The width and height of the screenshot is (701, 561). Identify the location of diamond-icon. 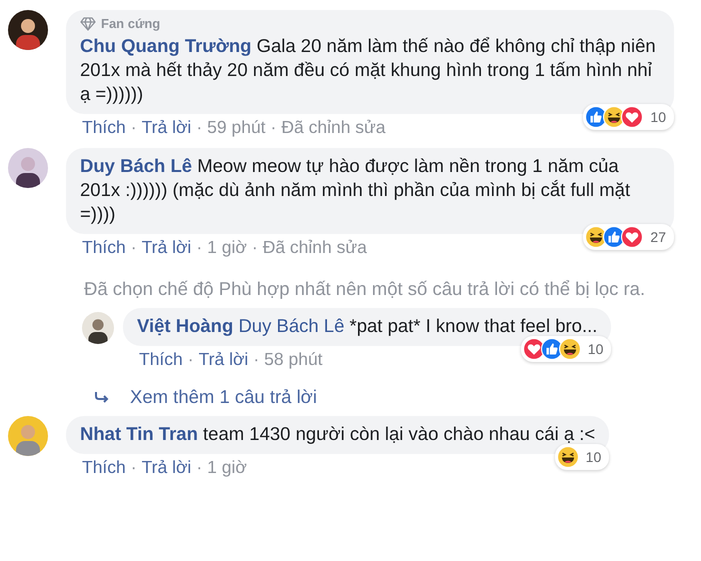
(88, 23).